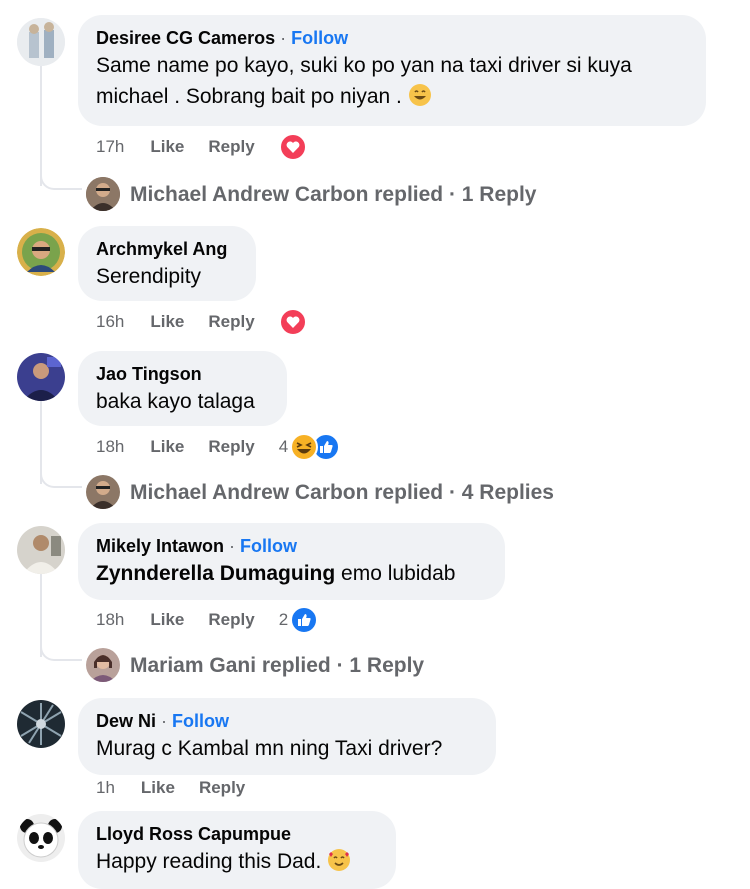 The image size is (750, 889). What do you see at coordinates (304, 447) in the screenshot?
I see `haha-reaction-icon` at bounding box center [304, 447].